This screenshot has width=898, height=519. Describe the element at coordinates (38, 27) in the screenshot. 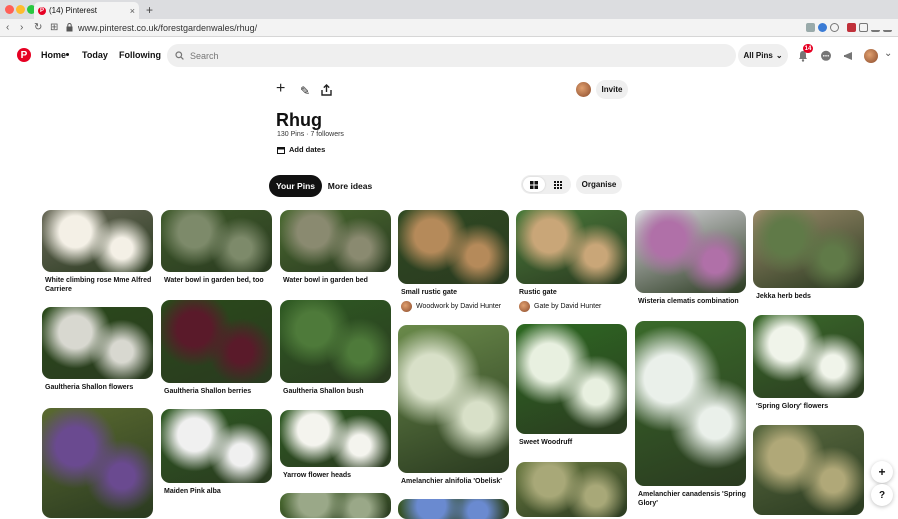

I see `reload-button: ↻` at that location.